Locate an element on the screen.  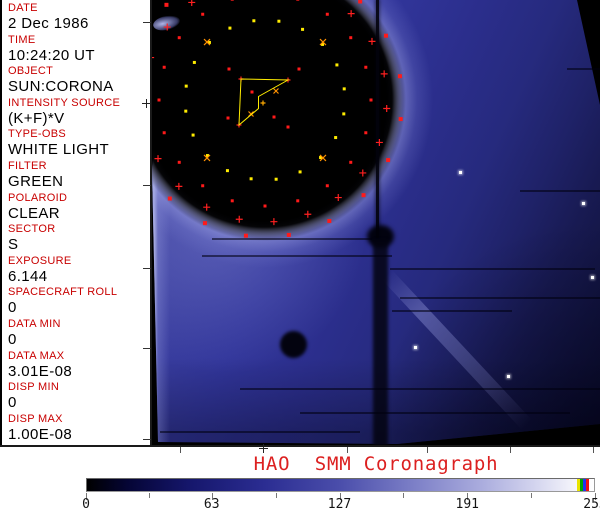
field-value: S is located at coordinates (13, 245).